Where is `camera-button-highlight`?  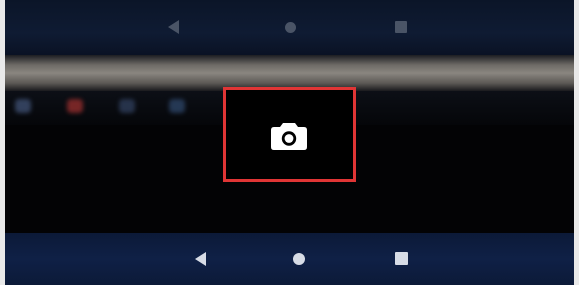 camera-button-highlight is located at coordinates (289, 134).